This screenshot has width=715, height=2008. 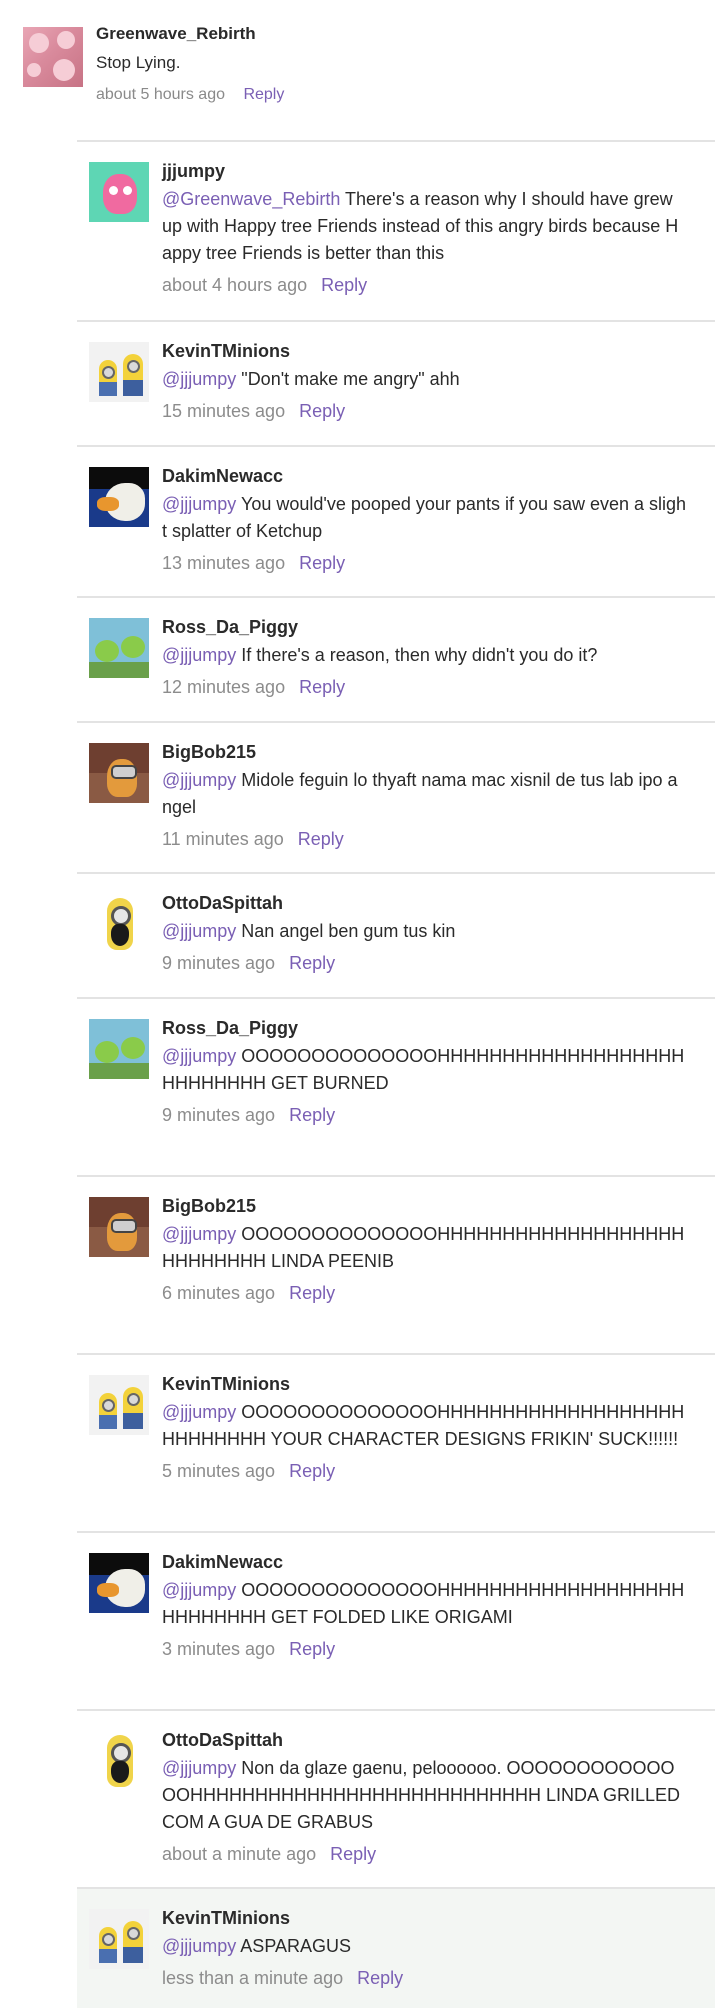 I want to click on comment-text: Stop Lying., so click(x=138, y=62).